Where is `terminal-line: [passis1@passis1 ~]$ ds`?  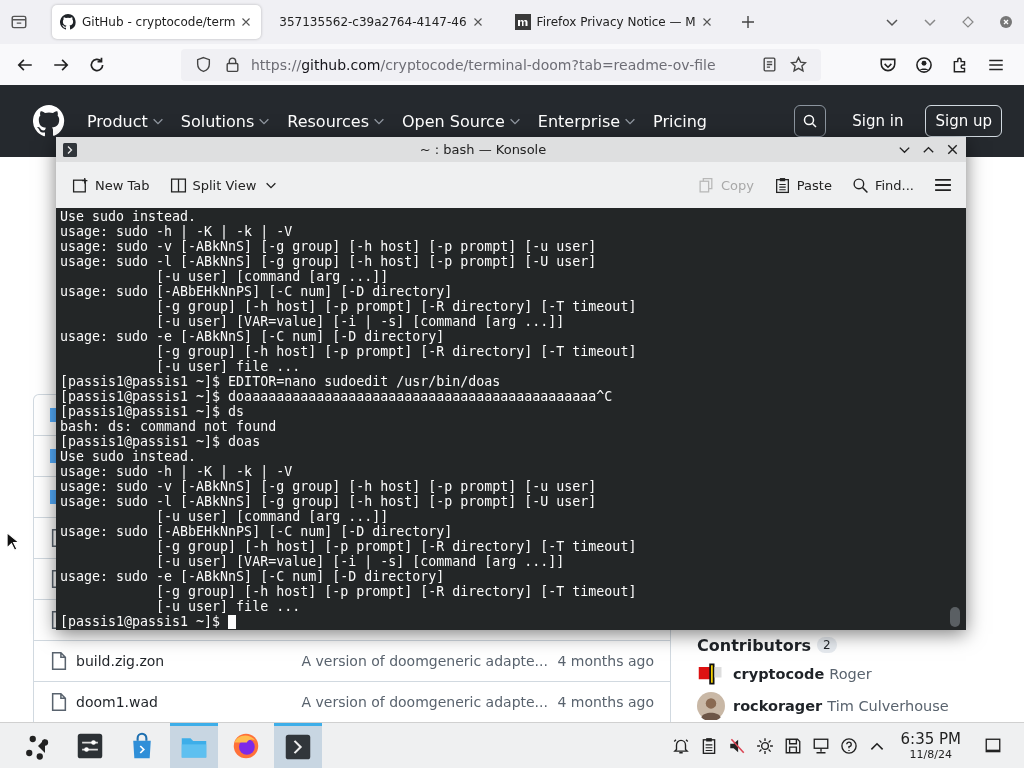
terminal-line: [passis1@passis1 ~]$ ds is located at coordinates (152, 411).